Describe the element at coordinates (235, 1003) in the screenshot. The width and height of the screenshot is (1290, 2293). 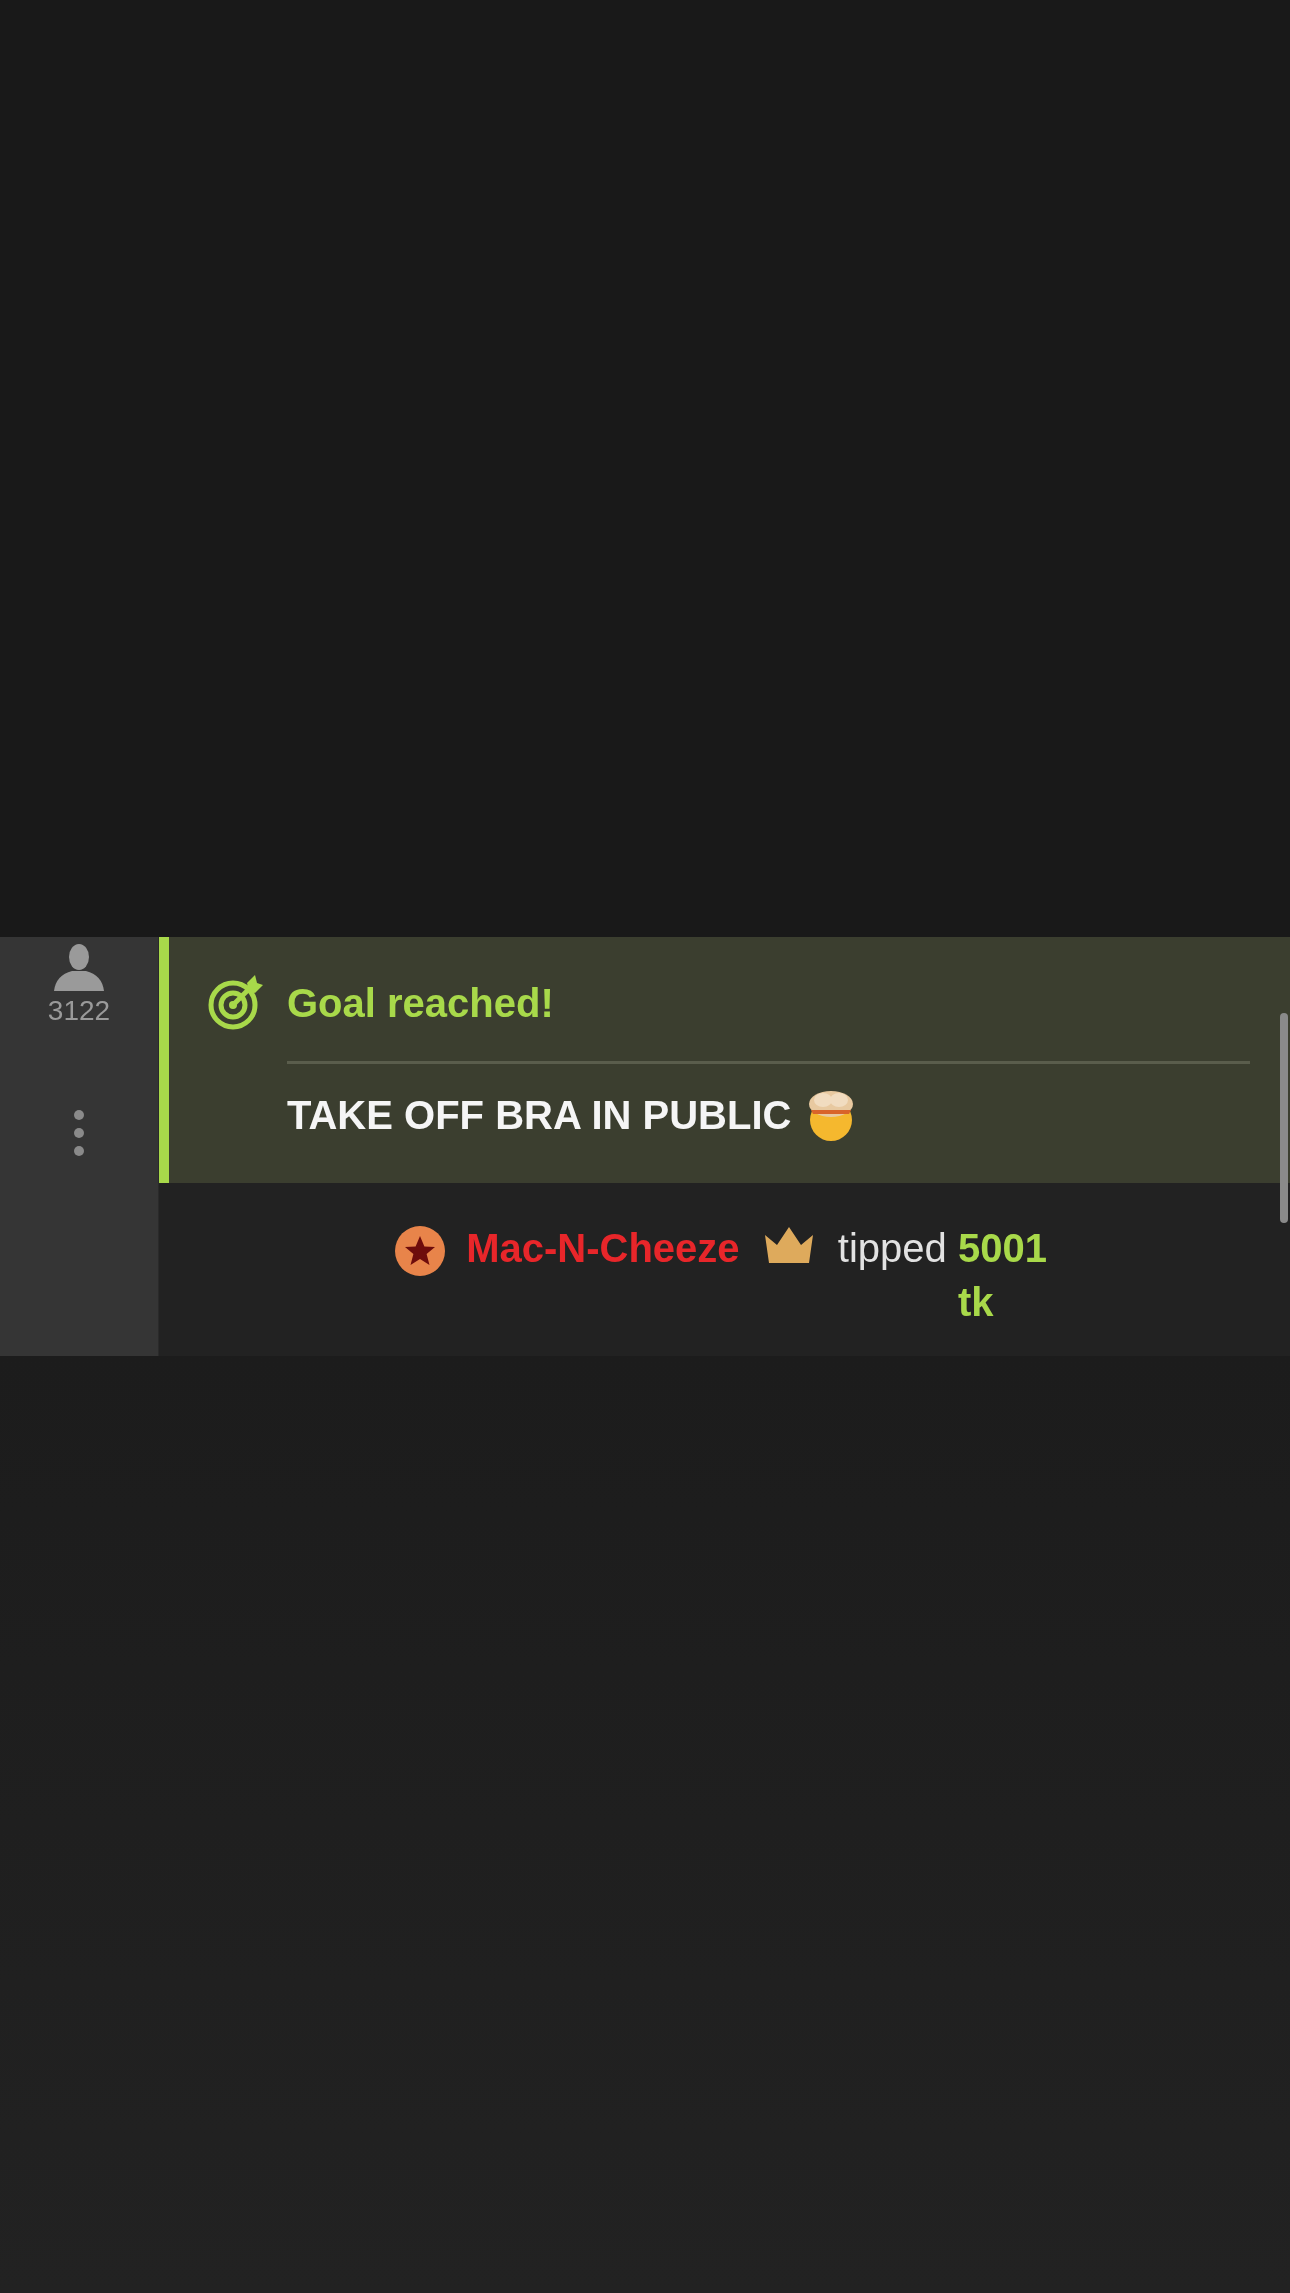
I see `target-icon` at that location.